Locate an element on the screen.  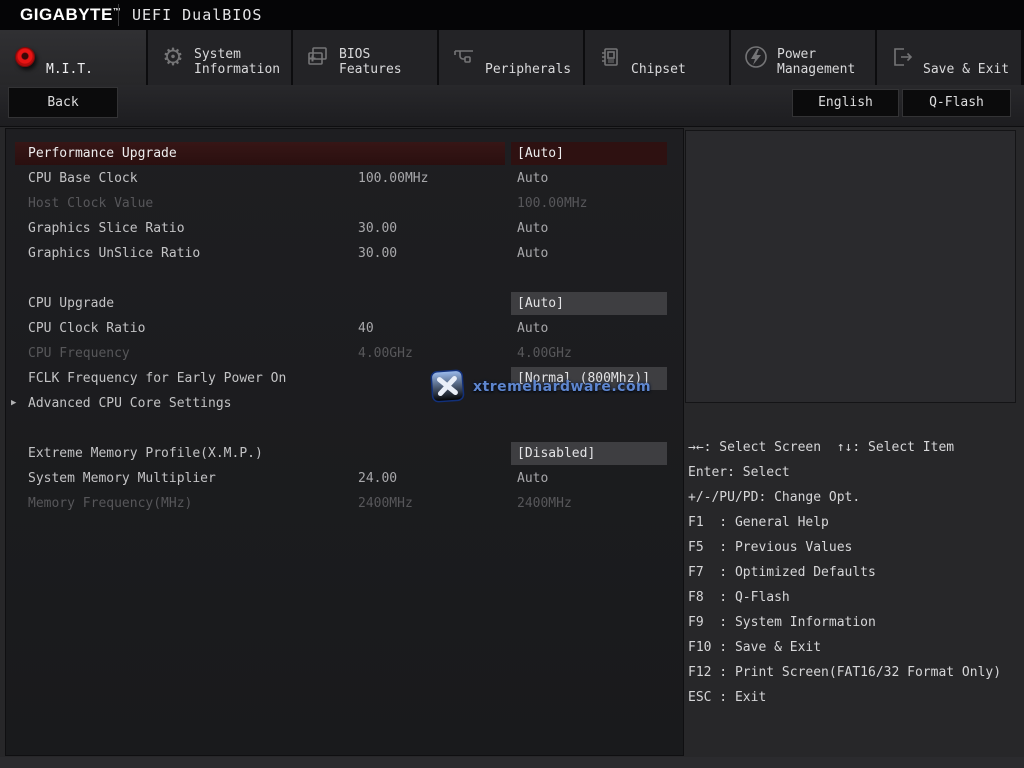
setting-label: Graphics UnSlice Ratio is located at coordinates (114, 253).